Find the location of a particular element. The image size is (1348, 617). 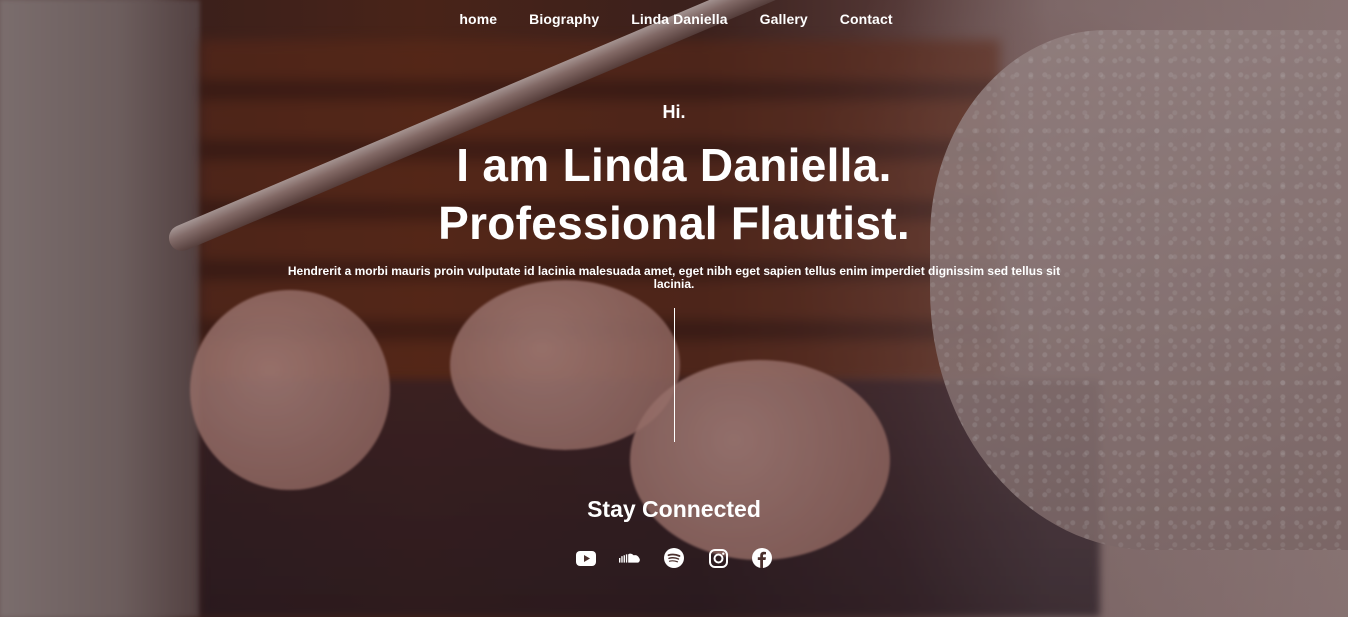

spotify-icon is located at coordinates (674, 558).